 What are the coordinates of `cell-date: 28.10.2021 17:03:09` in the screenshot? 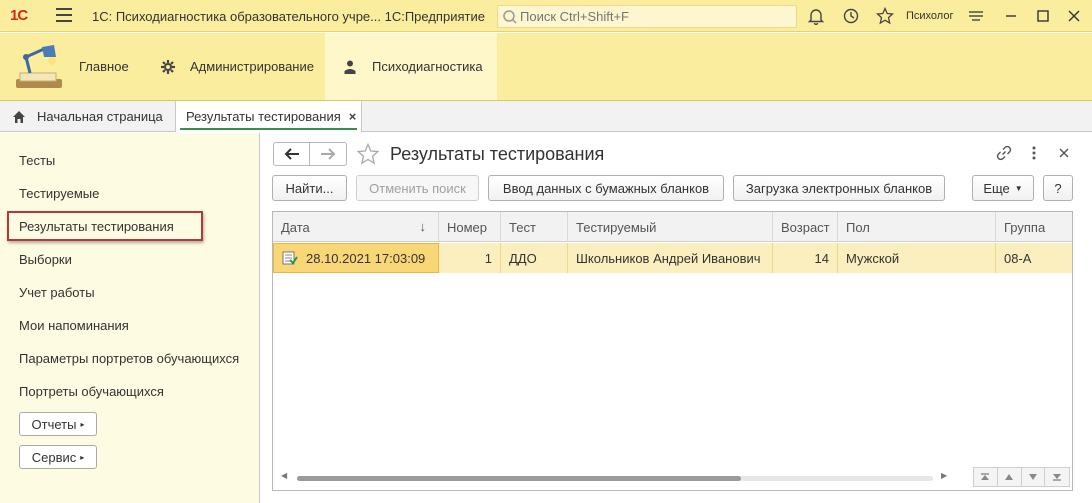 It's located at (356, 258).